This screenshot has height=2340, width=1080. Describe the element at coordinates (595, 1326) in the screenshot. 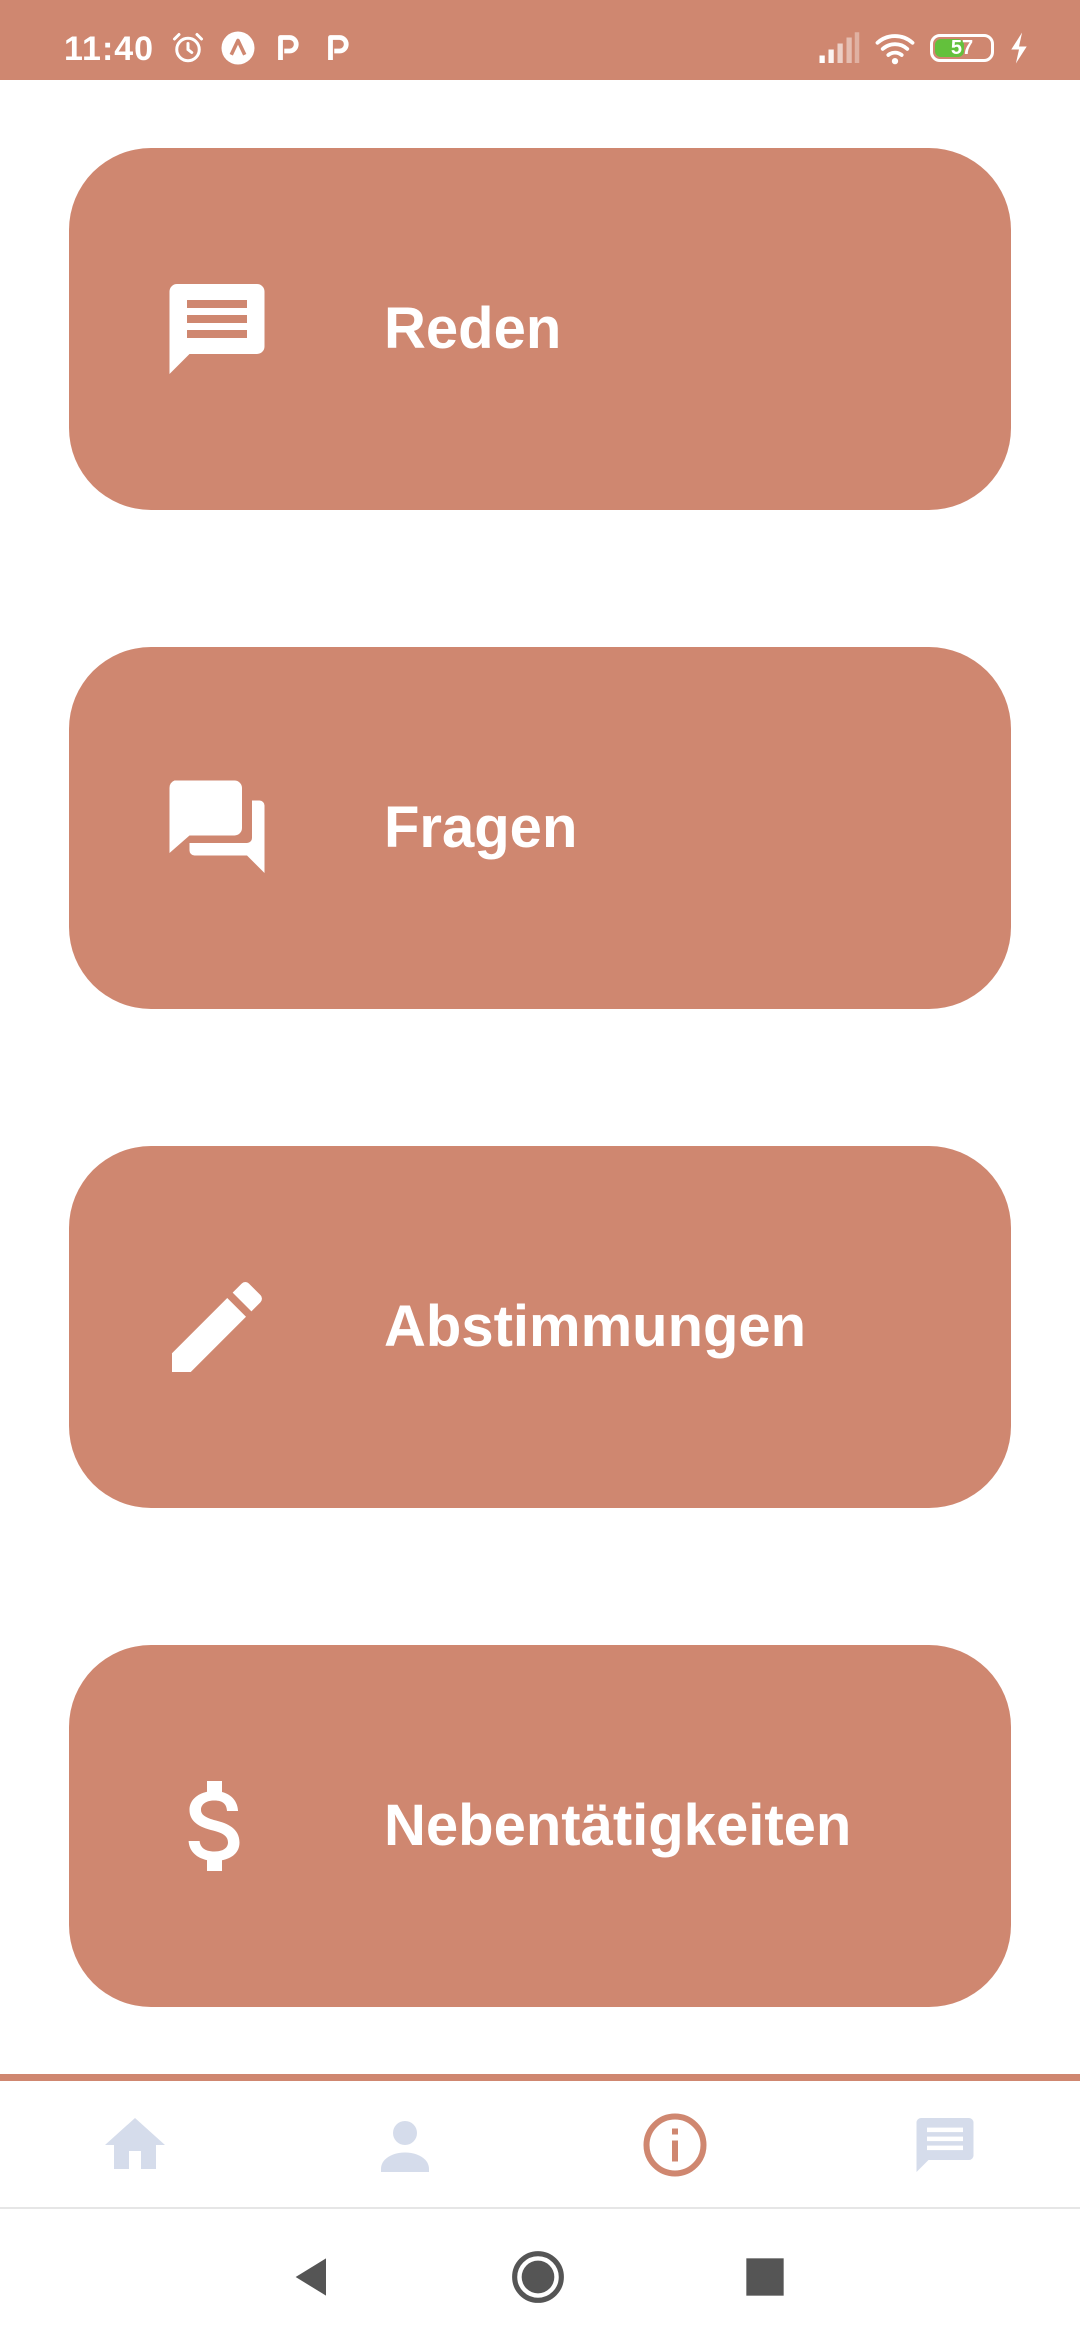

I see `card-label: Abstimmungen` at that location.